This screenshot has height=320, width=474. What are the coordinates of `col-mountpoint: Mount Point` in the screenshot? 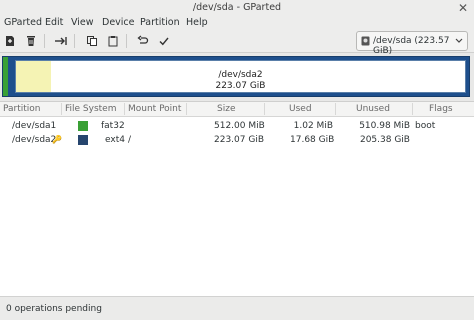 It's located at (154, 109).